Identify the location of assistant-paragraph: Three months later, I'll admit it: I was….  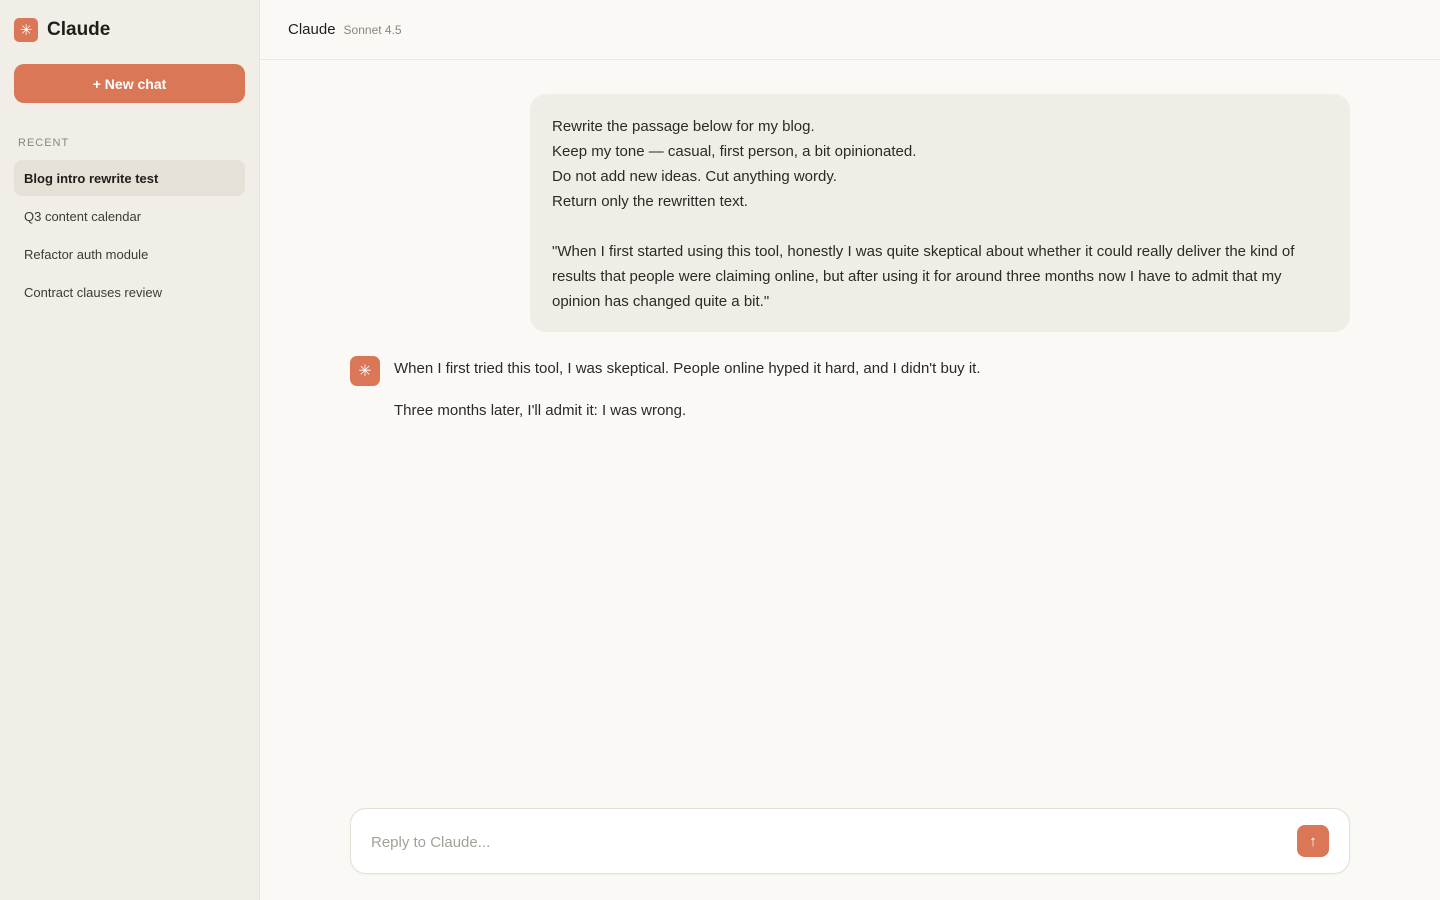
(540, 410).